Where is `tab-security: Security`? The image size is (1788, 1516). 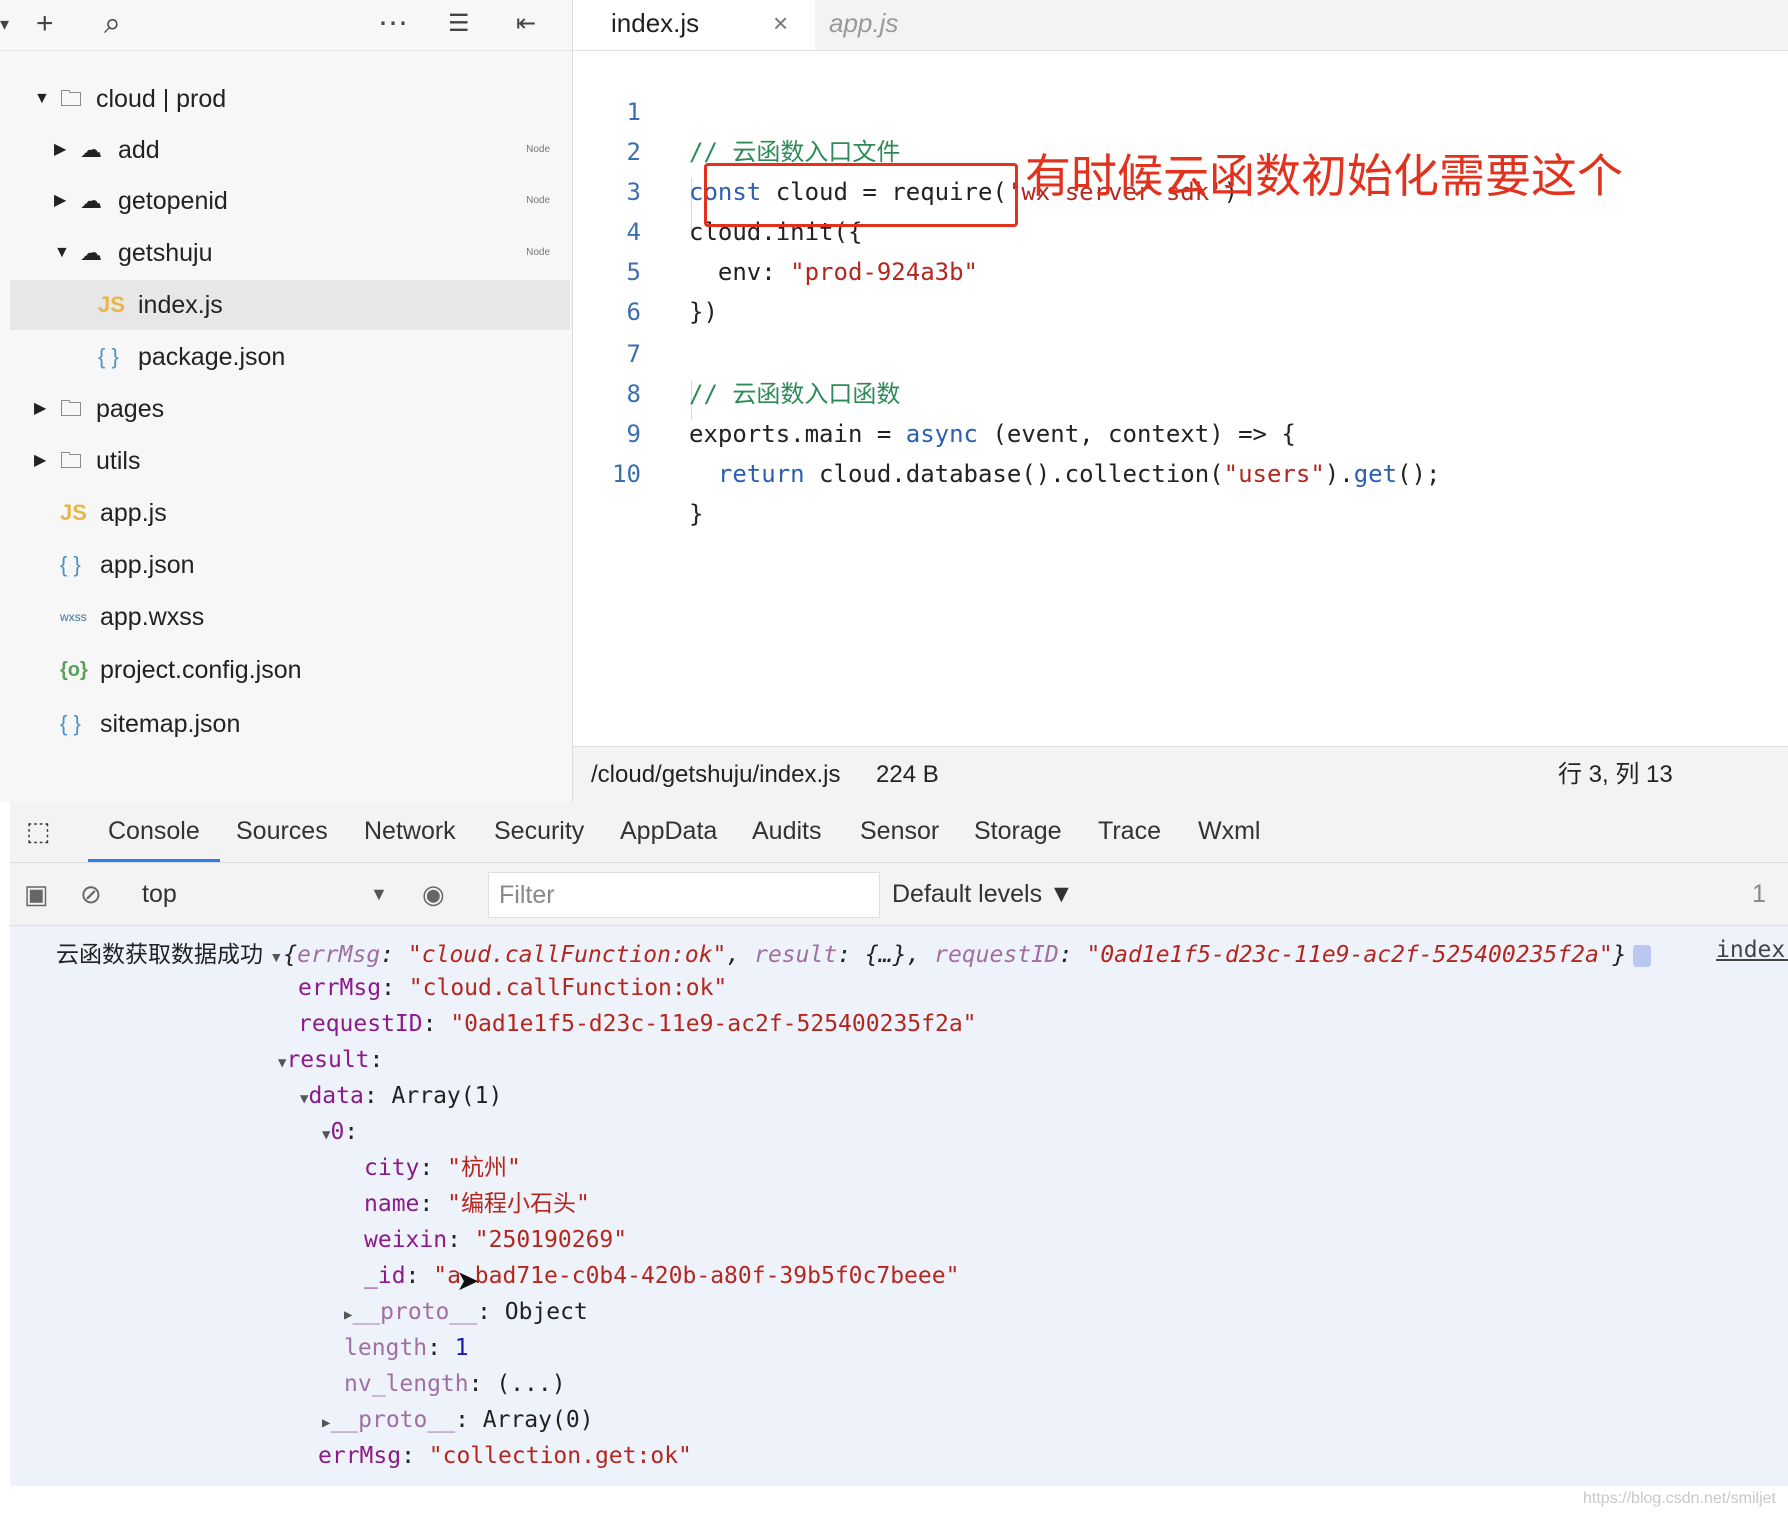
tab-security: Security is located at coordinates (539, 832).